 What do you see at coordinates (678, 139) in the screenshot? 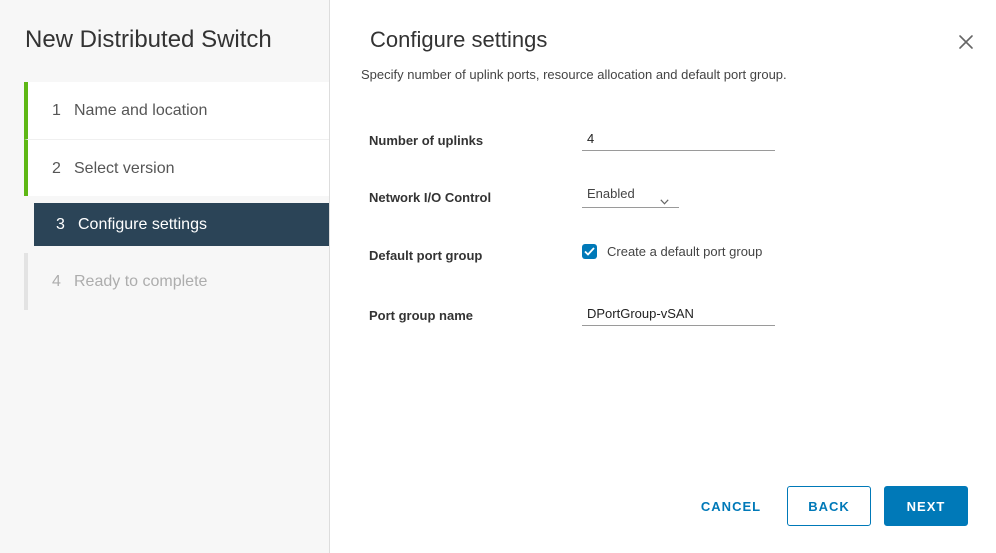
I see `uplinks-input` at bounding box center [678, 139].